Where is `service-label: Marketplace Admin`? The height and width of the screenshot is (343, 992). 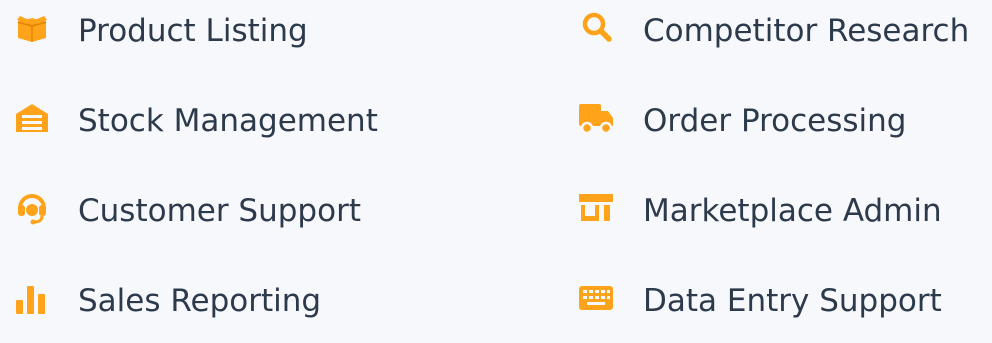 service-label: Marketplace Admin is located at coordinates (792, 211).